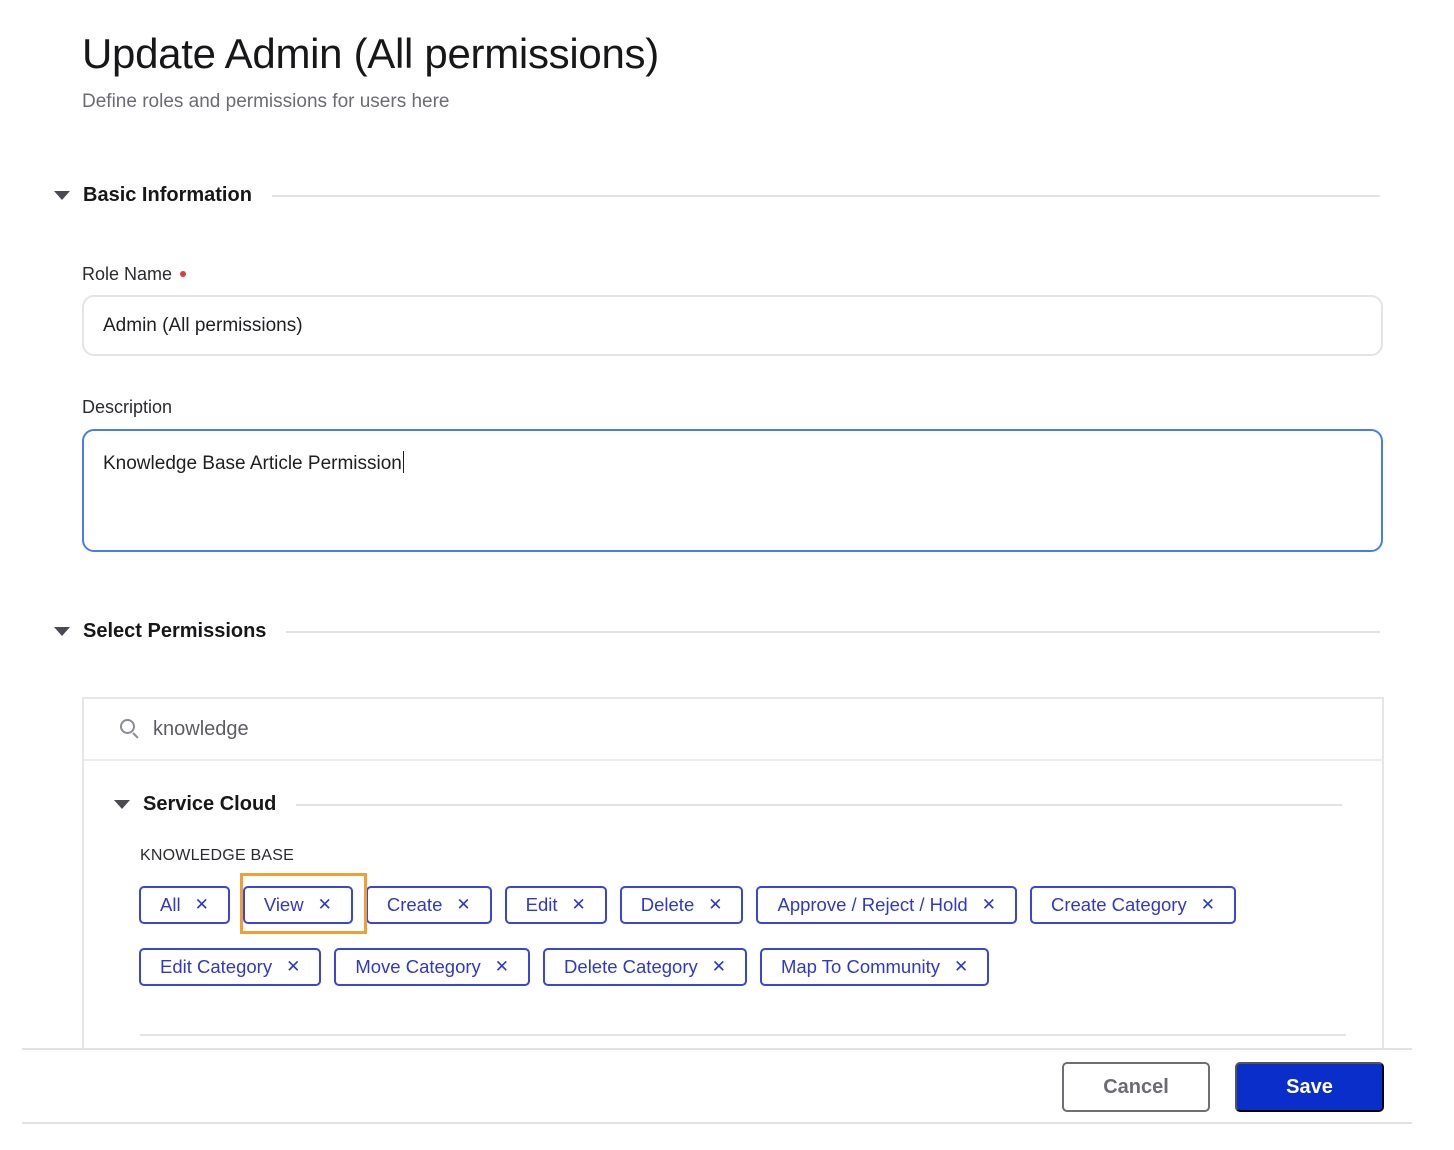 The image size is (1454, 1150). What do you see at coordinates (743, 1035) in the screenshot?
I see `group-bottom-divider` at bounding box center [743, 1035].